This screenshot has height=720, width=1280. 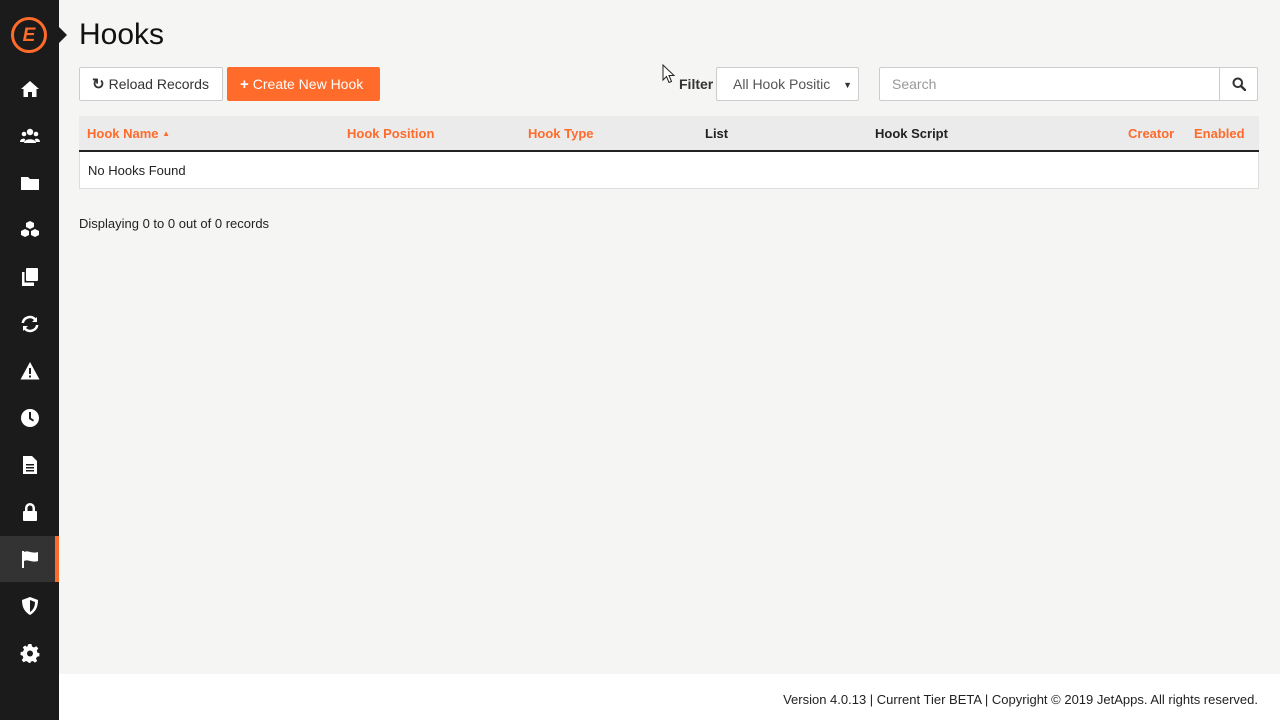 I want to click on reload-records-button: ↻ Reload Records, so click(x=151, y=84).